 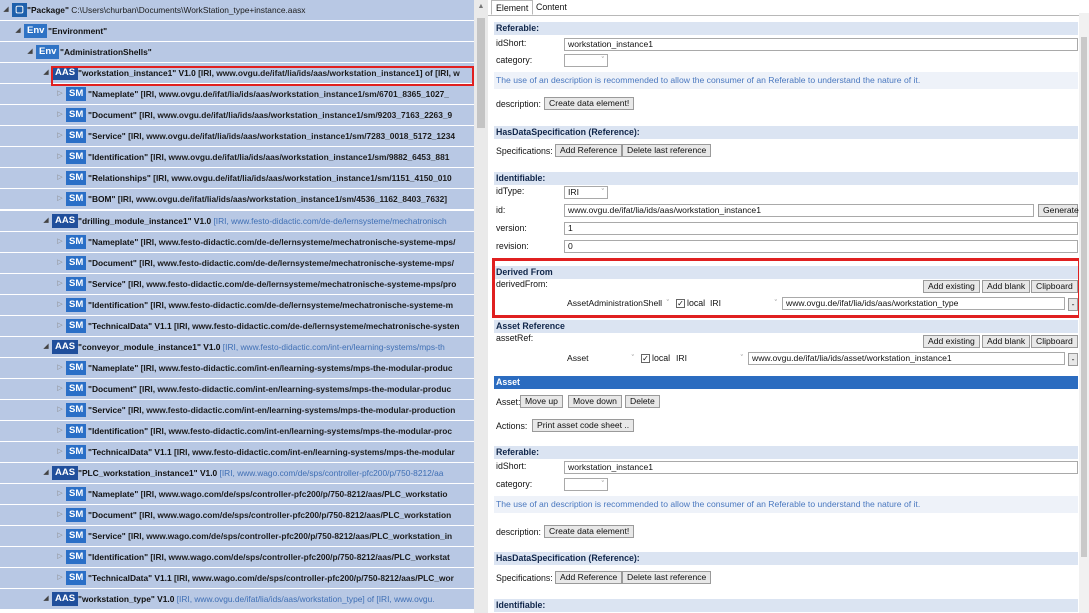 I want to click on clipboard-button: Clipboard, so click(x=1054, y=286).